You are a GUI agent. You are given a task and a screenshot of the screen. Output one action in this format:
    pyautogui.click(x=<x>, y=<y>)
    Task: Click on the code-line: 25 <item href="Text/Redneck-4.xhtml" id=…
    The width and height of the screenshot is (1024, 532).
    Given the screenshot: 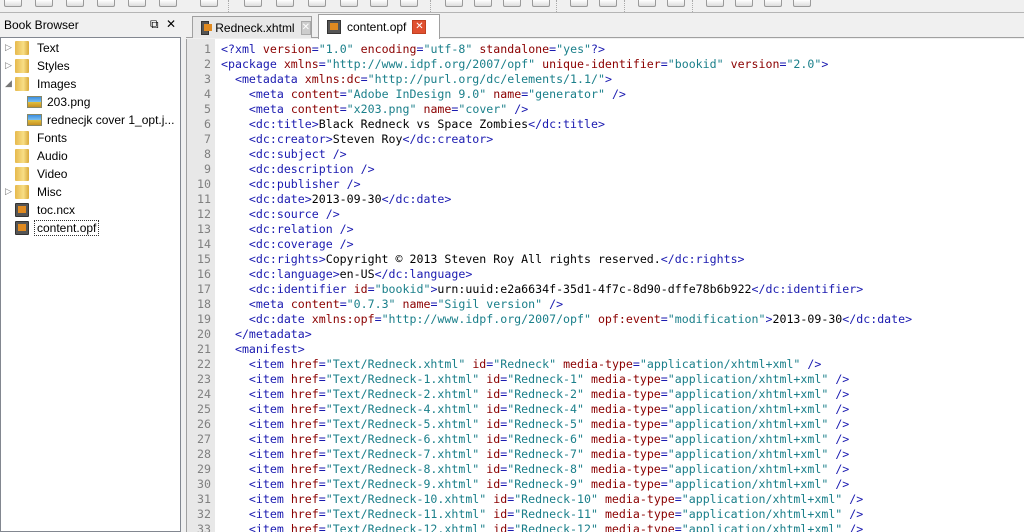 What is the action you would take?
    pyautogui.click(x=605, y=409)
    